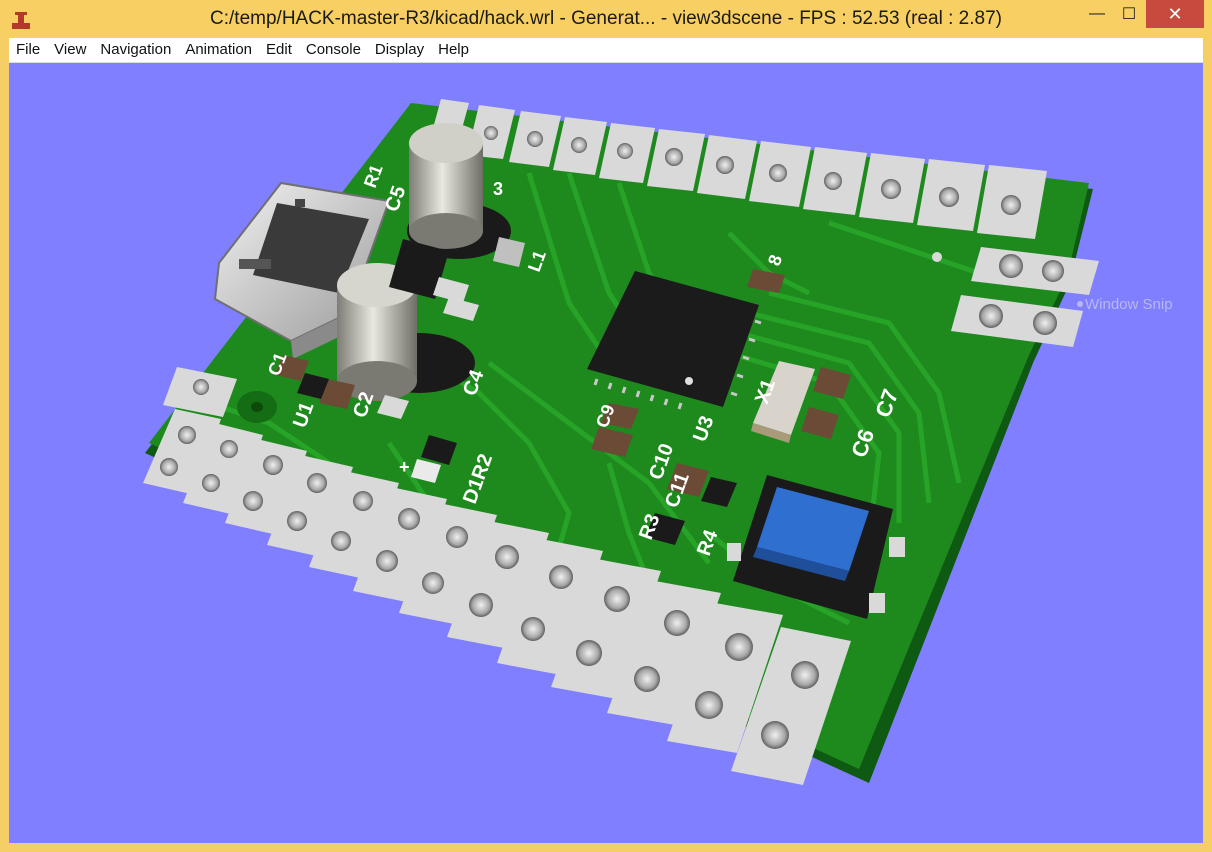 Image resolution: width=1212 pixels, height=852 pixels. Describe the element at coordinates (135, 50) in the screenshot. I see `menu-navigation: Navigation` at that location.